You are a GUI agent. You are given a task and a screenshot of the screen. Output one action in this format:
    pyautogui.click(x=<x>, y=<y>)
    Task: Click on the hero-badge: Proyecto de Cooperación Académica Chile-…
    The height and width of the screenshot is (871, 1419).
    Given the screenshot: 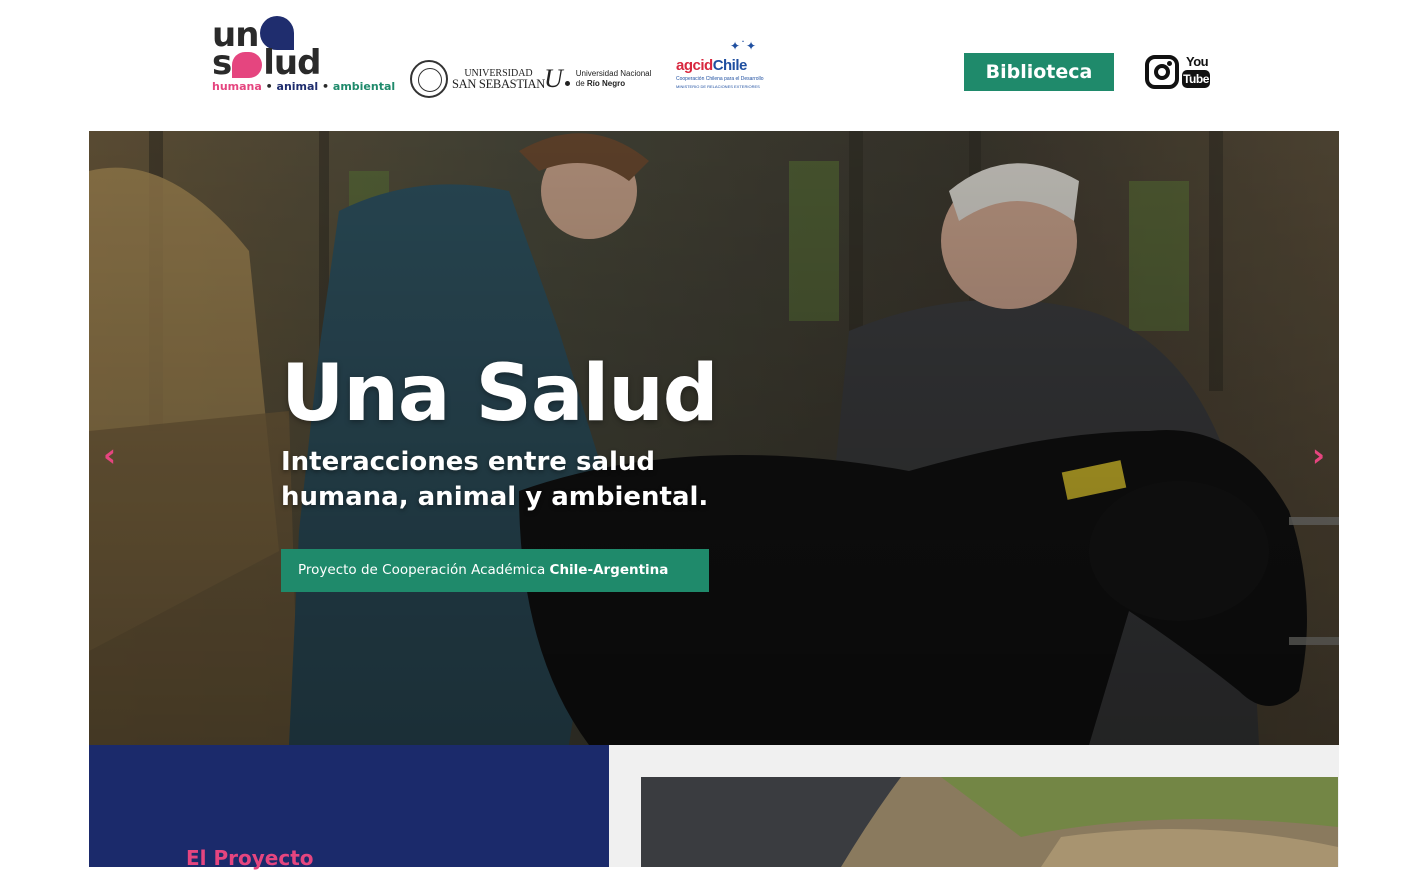 What is the action you would take?
    pyautogui.click(x=495, y=570)
    